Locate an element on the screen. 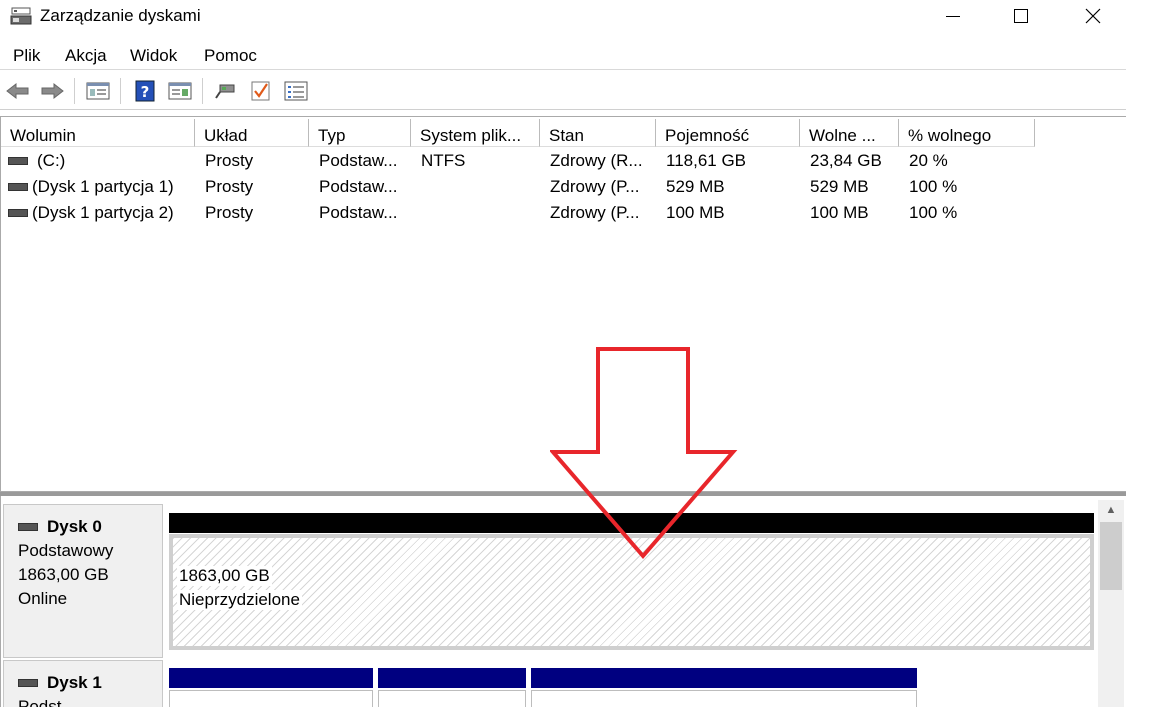  disk-1-name: Dysk 1 is located at coordinates (74, 682).